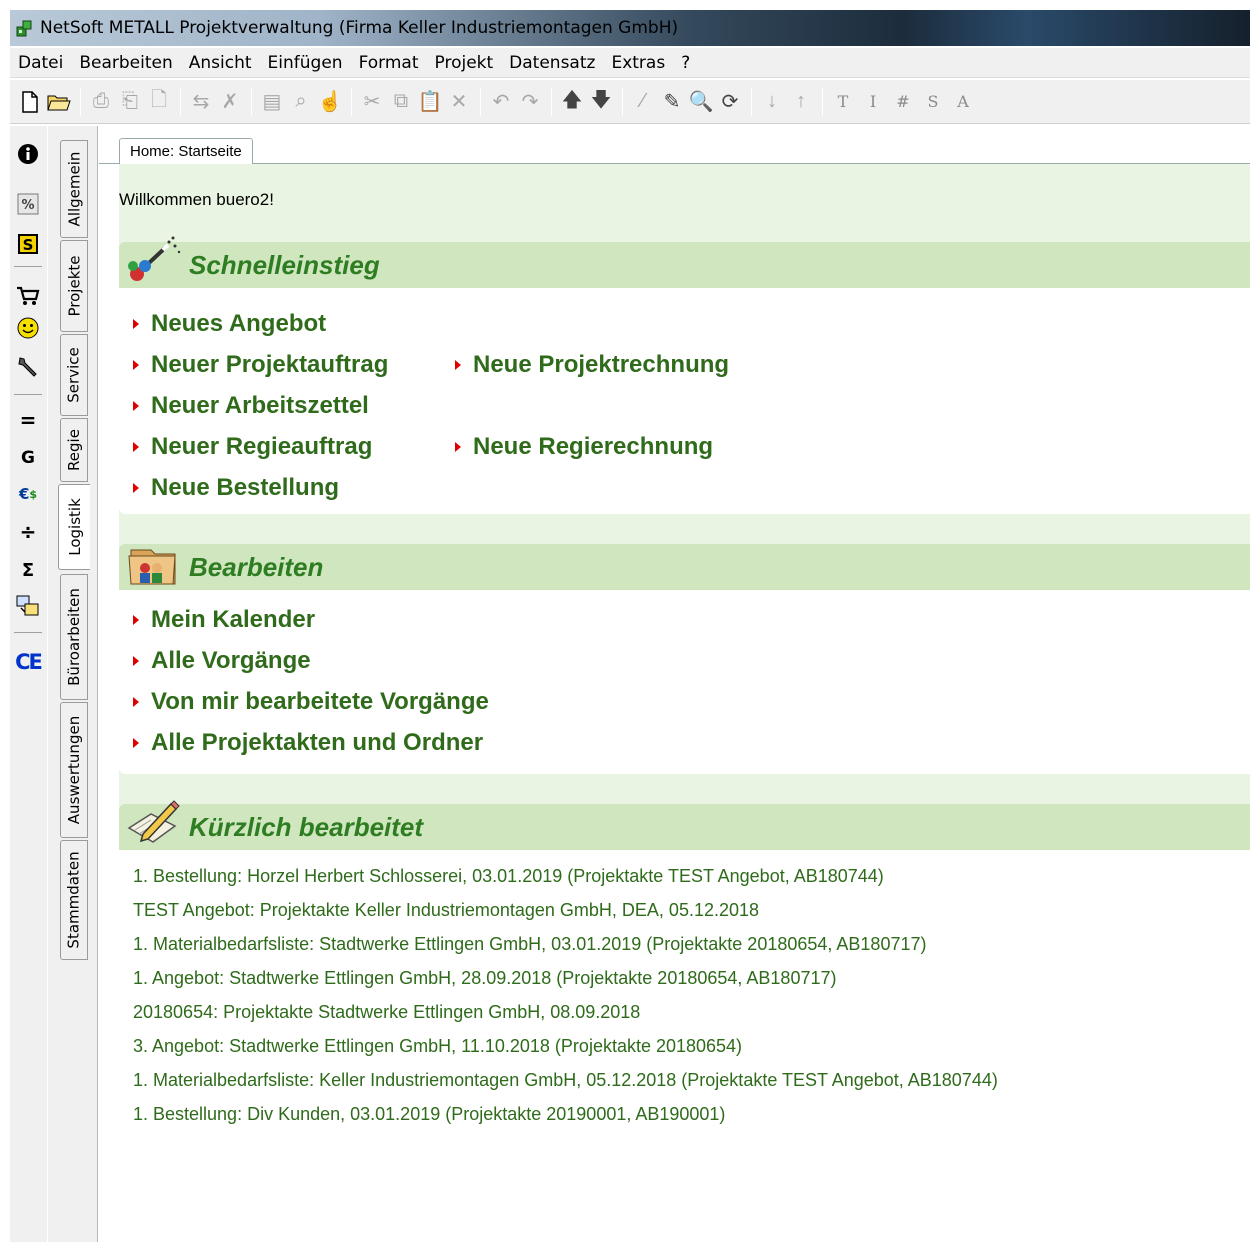 The height and width of the screenshot is (1242, 1250). Describe the element at coordinates (305, 63) in the screenshot. I see `menu-einfuegen: Einfügen` at that location.